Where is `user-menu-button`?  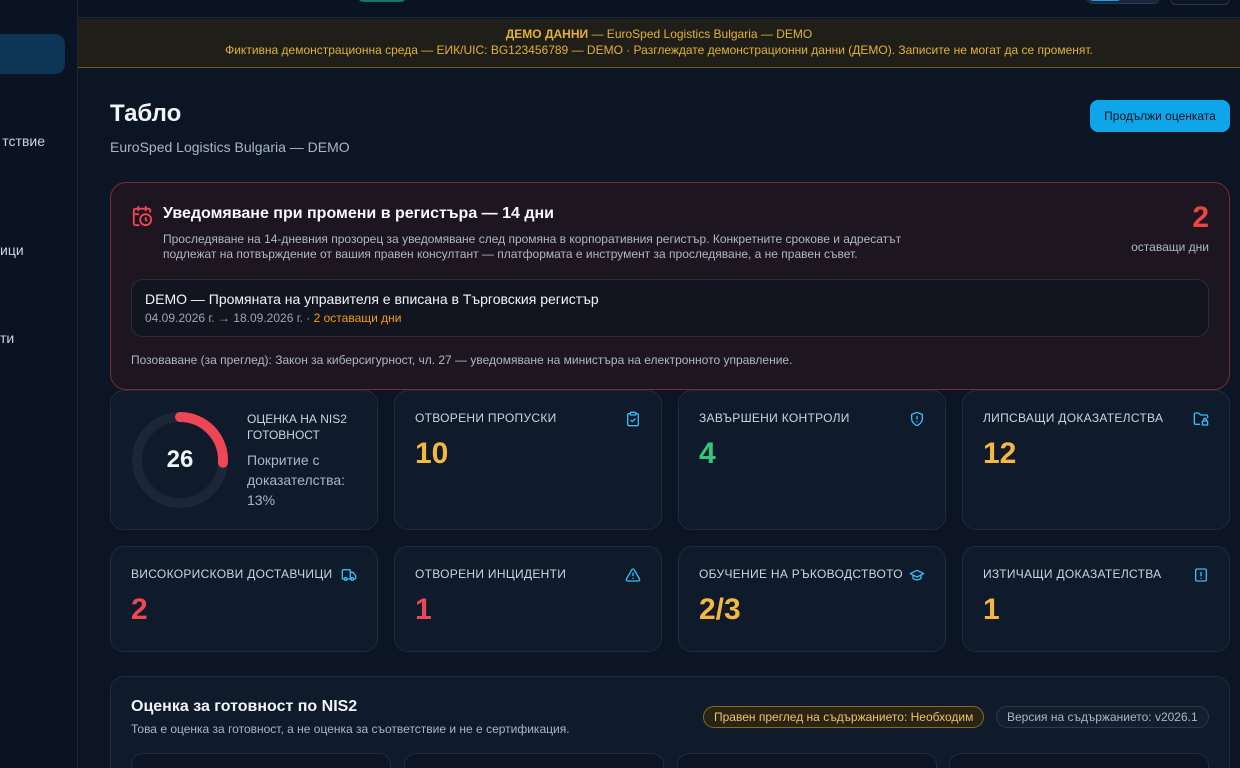 user-menu-button is located at coordinates (1200, 2).